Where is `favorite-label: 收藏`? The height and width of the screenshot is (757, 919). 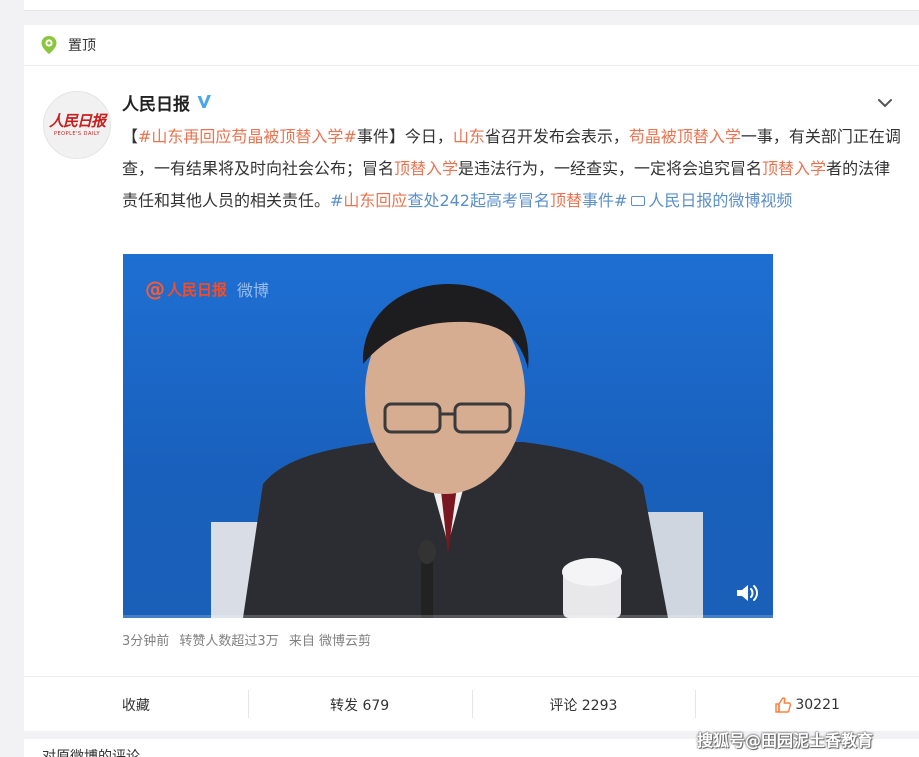
favorite-label: 收藏 is located at coordinates (135, 705).